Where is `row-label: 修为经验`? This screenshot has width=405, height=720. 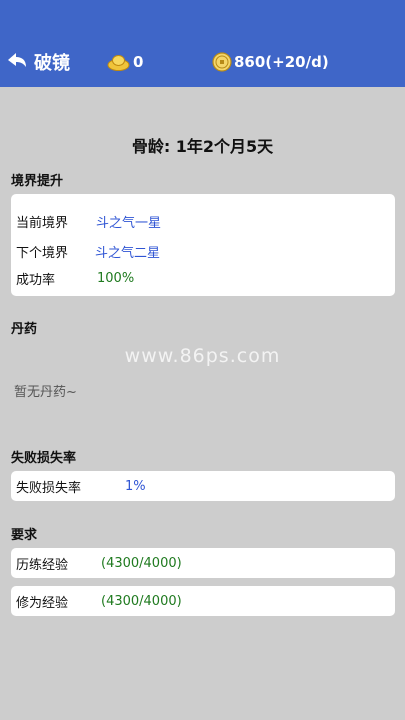
row-label: 修为经验 is located at coordinates (42, 603).